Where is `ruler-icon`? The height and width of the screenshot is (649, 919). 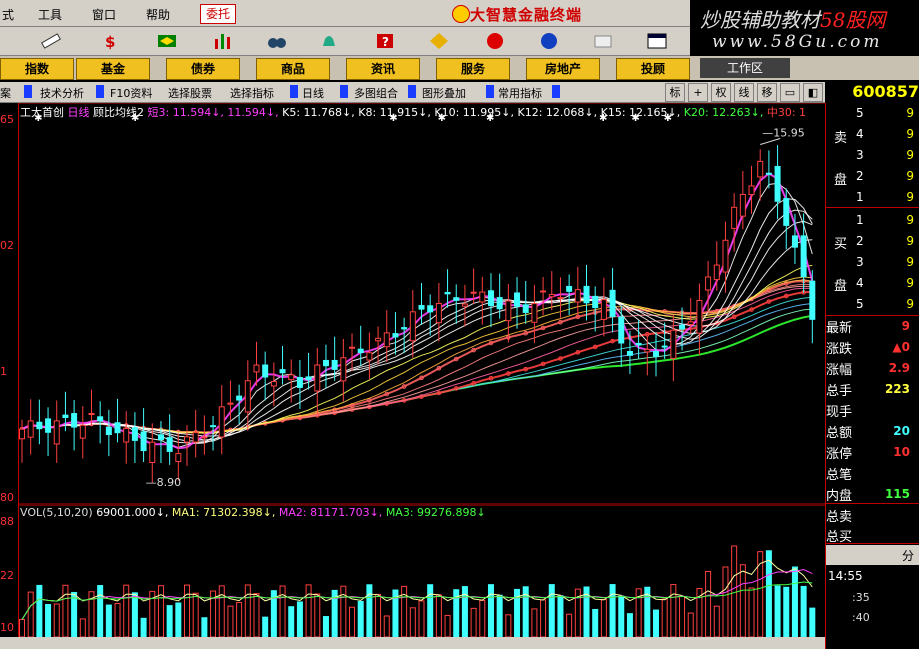
ruler-icon is located at coordinates (51, 41).